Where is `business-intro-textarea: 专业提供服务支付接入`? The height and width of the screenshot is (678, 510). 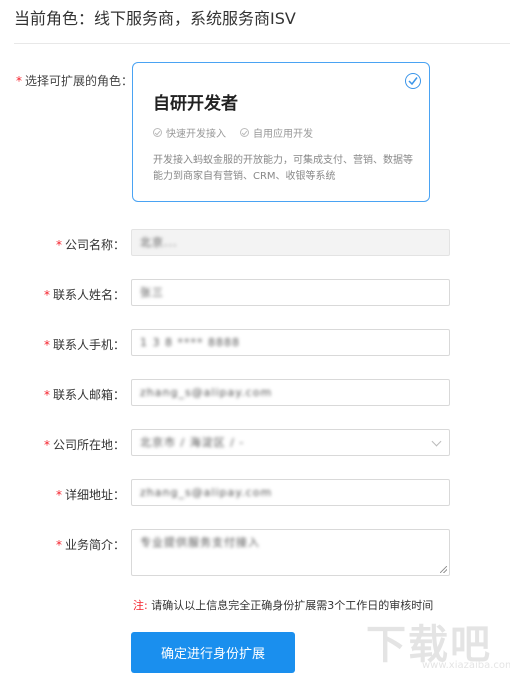
business-intro-textarea: 专业提供服务支付接入 is located at coordinates (290, 552).